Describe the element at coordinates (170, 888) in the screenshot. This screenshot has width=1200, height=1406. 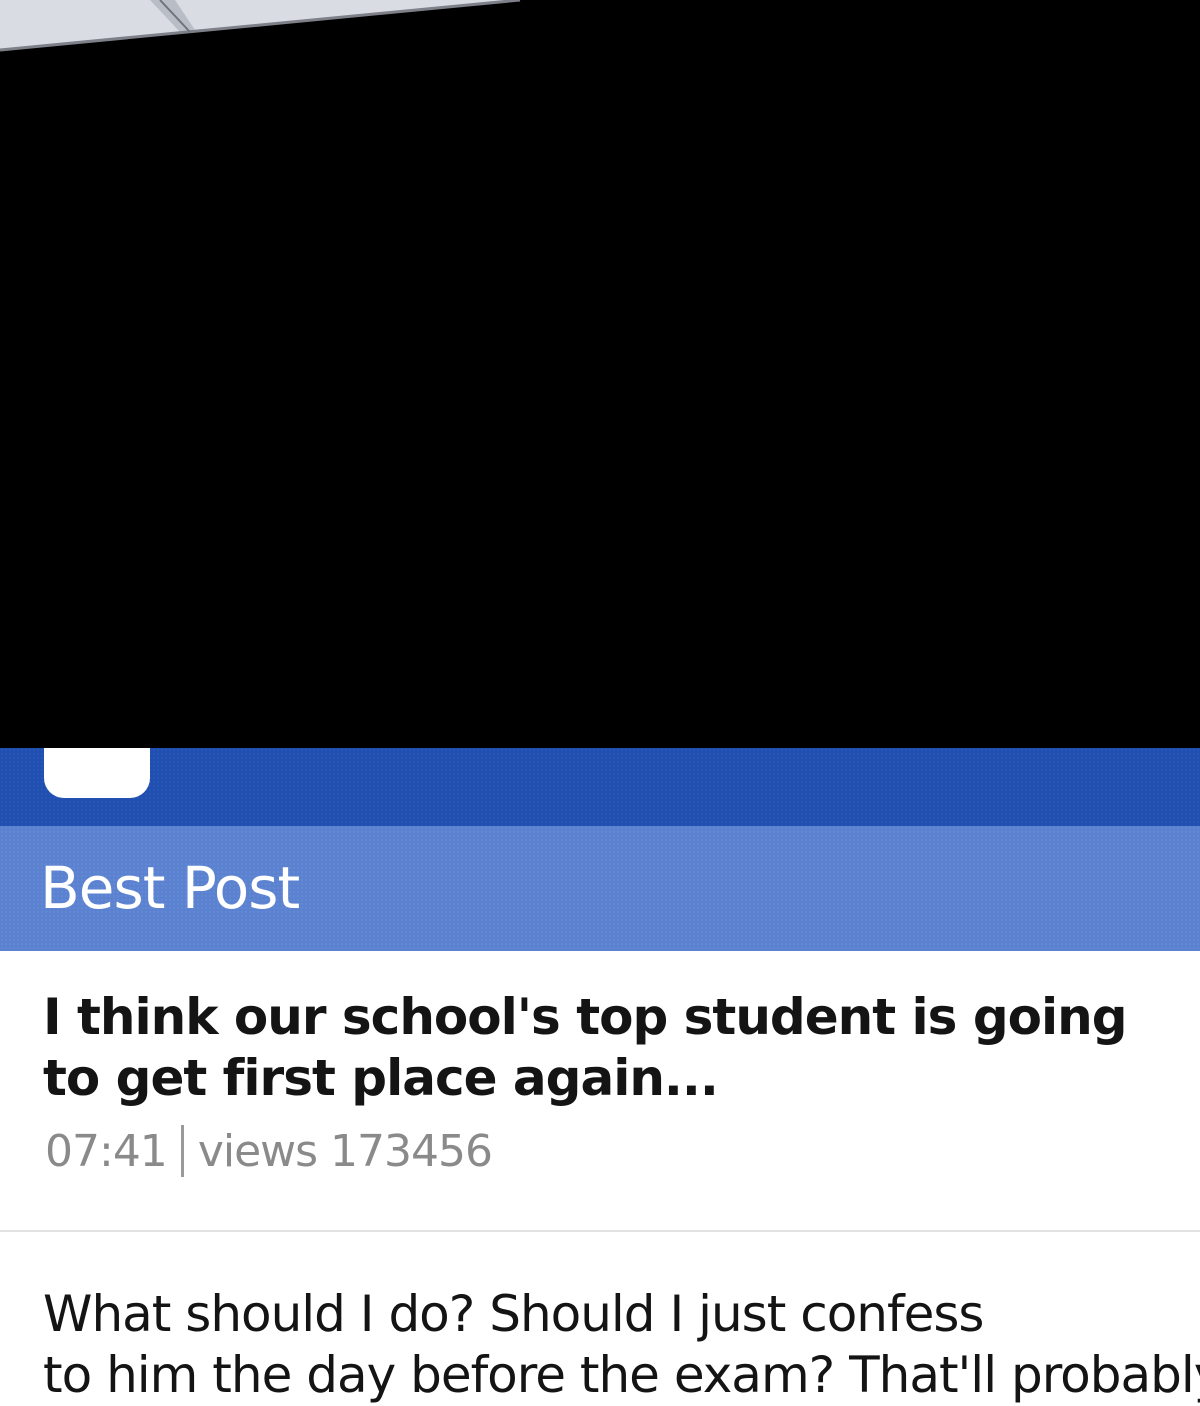
I see `section-title: Best Post` at that location.